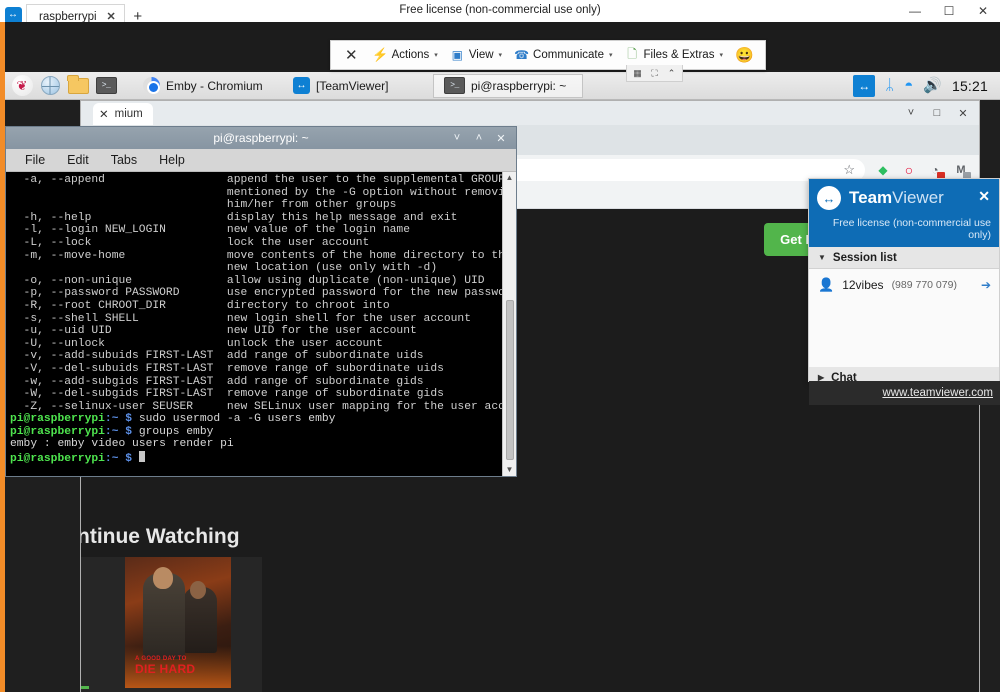  What do you see at coordinates (358, 86) in the screenshot?
I see `taskbar-button-teamviewer: ↔ [TeamViewer]` at bounding box center [358, 86].